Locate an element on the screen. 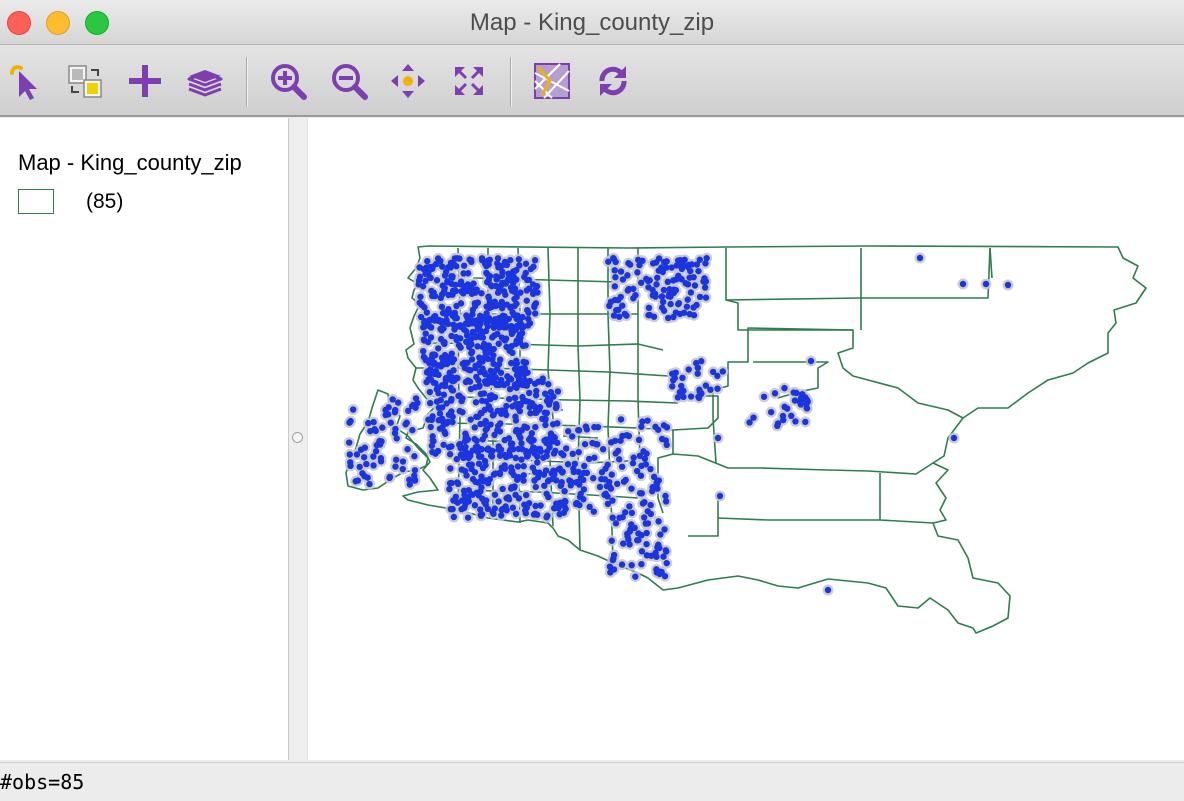  map-copy-icon is located at coordinates (85, 81).